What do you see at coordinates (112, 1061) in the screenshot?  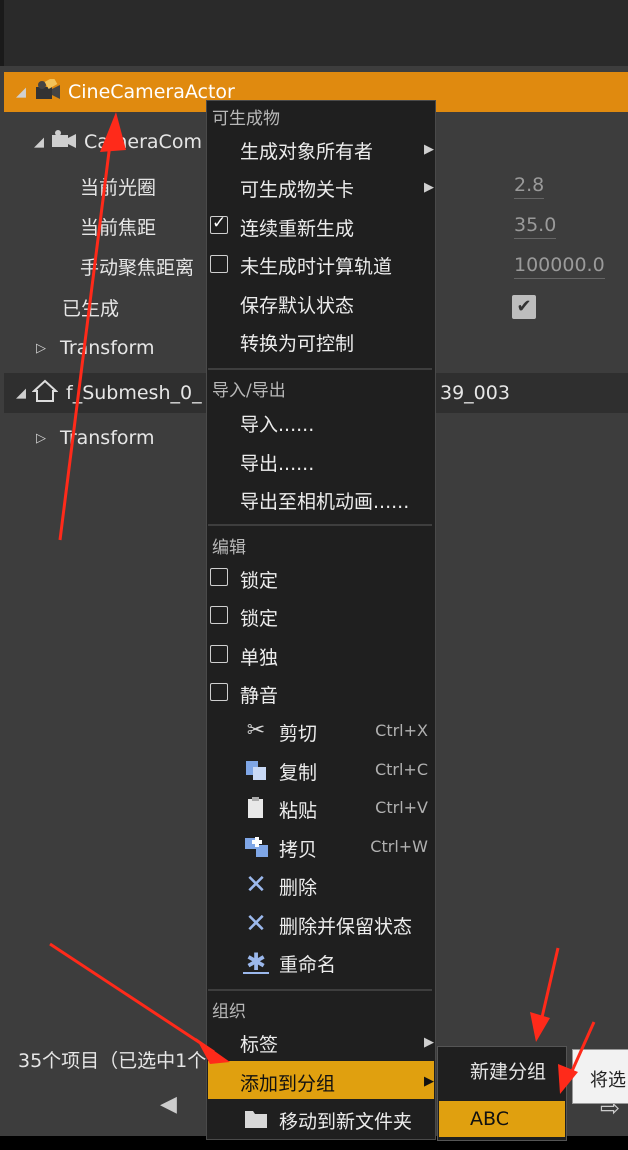 I see `item-count-status: 35个项目（已选中1个` at bounding box center [112, 1061].